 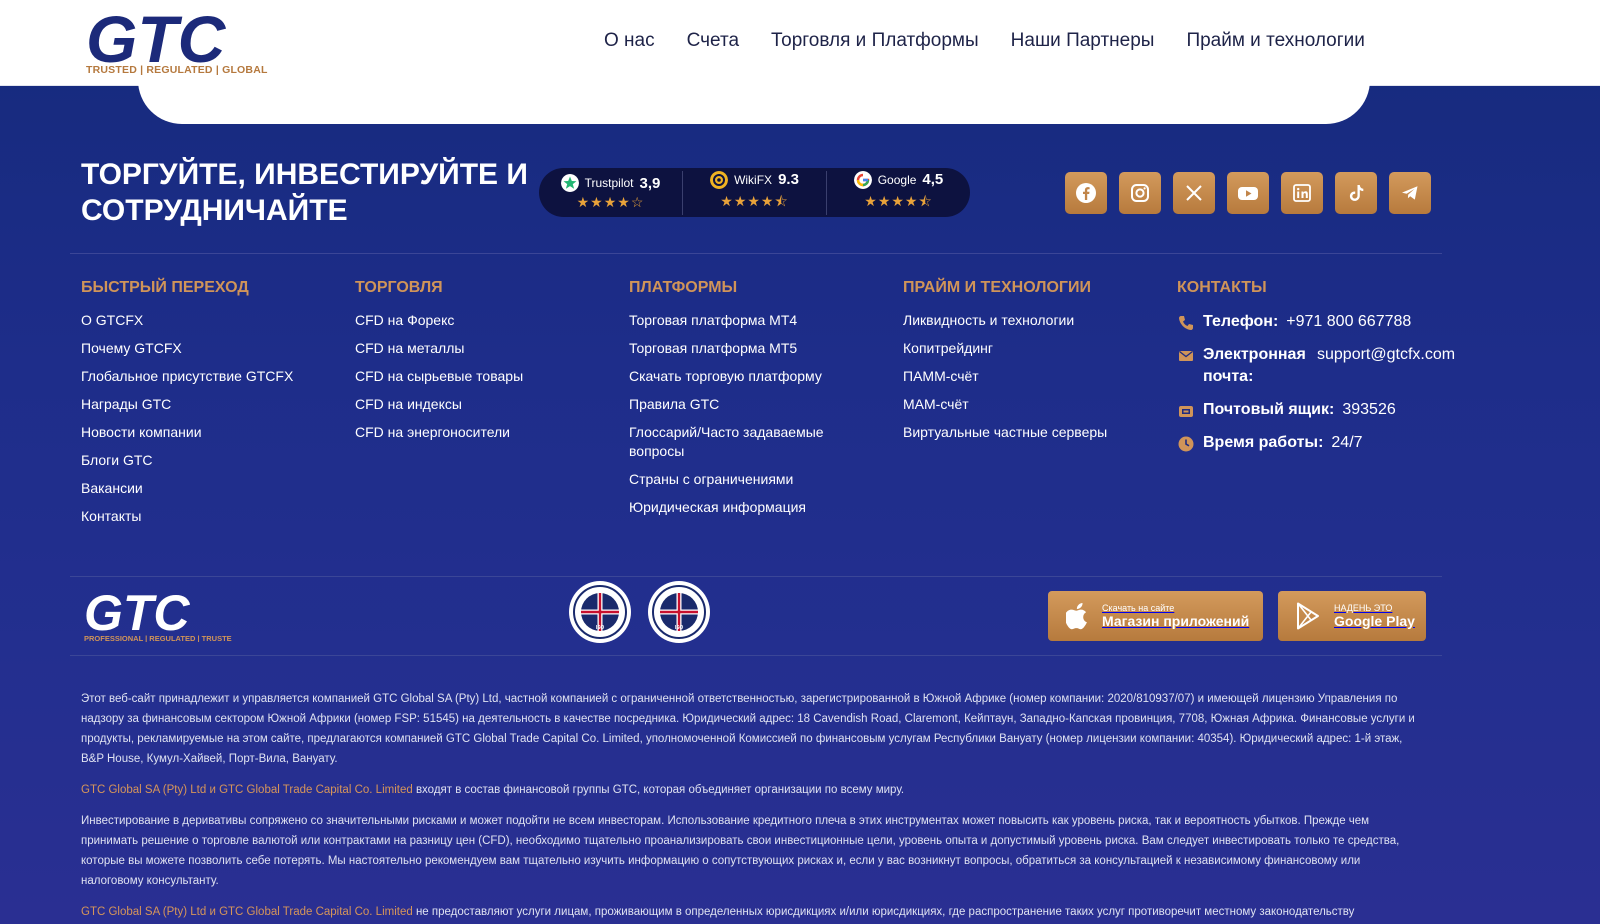 I want to click on google-play-button: НАДЕНЬ ЭТО Google Play, so click(x=1352, y=616).